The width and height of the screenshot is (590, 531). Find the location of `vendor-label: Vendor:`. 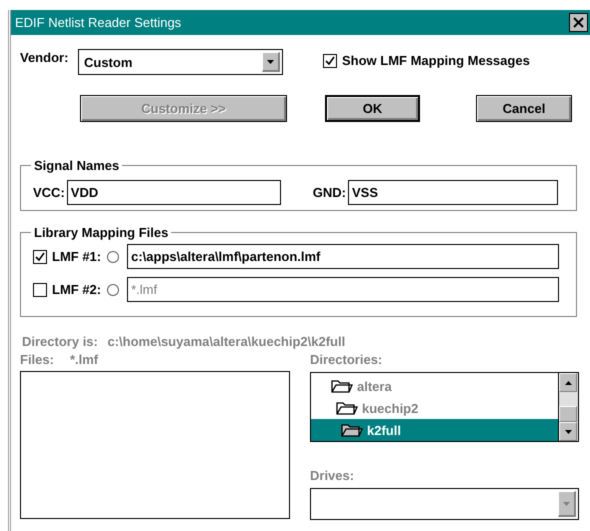

vendor-label: Vendor: is located at coordinates (45, 57).